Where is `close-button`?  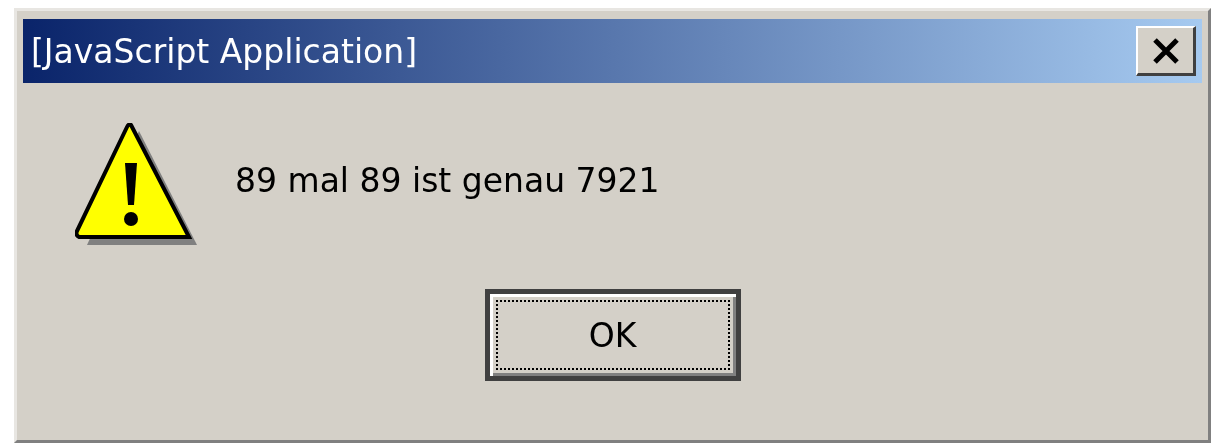 close-button is located at coordinates (1166, 51).